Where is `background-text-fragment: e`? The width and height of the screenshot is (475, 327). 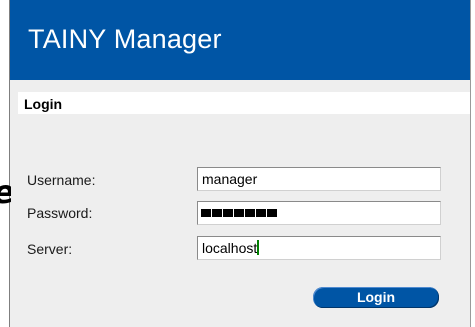
background-text-fragment: e is located at coordinates (5, 191).